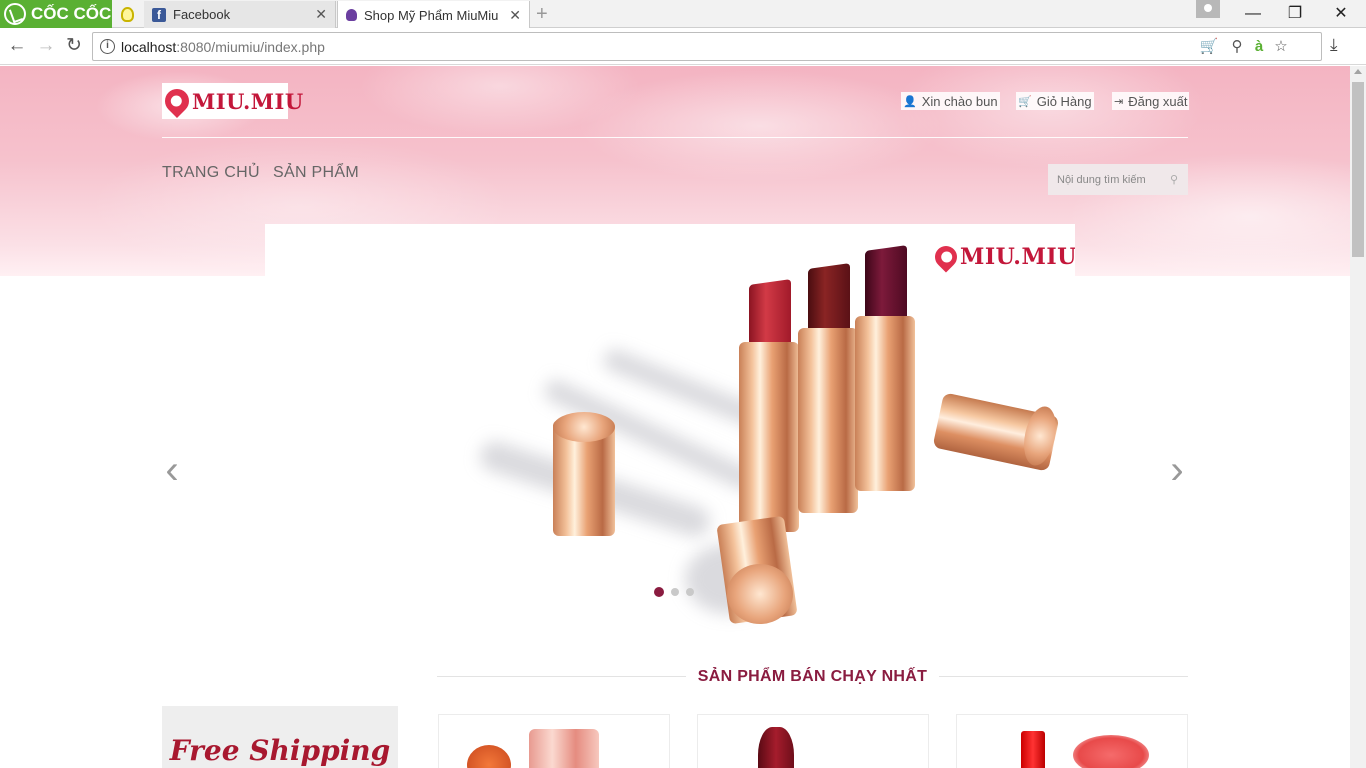 The image size is (1366, 768). I want to click on tab-shop-miumiu: Shop Mỹ Phẩm MiuMiu ✕, so click(433, 15).